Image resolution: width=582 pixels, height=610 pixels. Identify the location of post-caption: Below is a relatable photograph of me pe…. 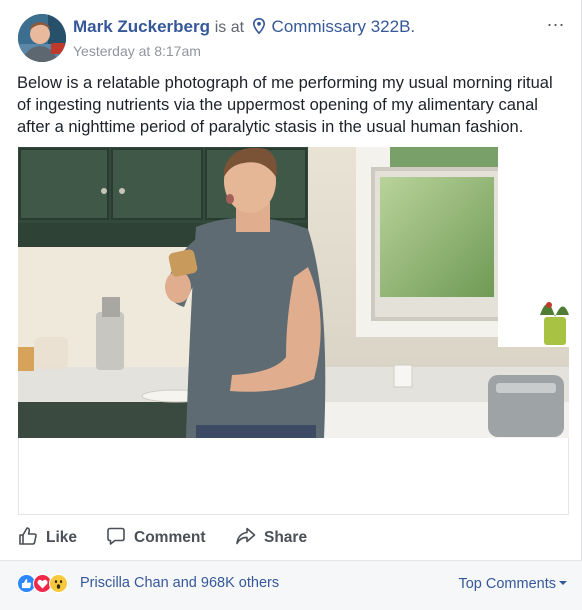
(285, 105).